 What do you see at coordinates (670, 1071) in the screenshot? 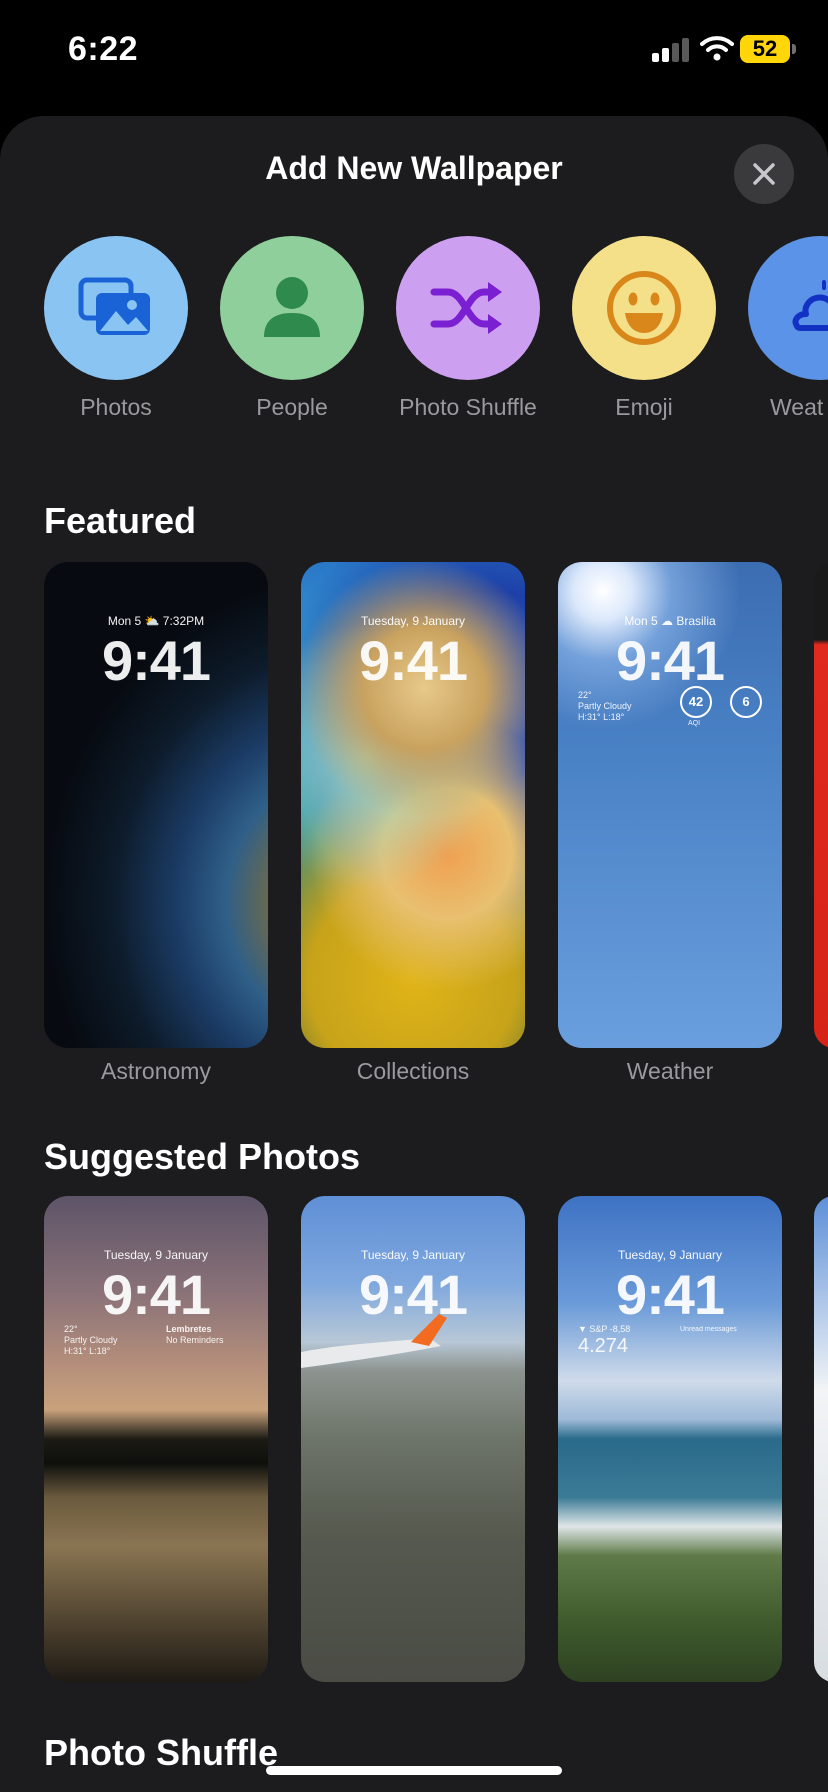
I see `featured-label-weather: Weather` at bounding box center [670, 1071].